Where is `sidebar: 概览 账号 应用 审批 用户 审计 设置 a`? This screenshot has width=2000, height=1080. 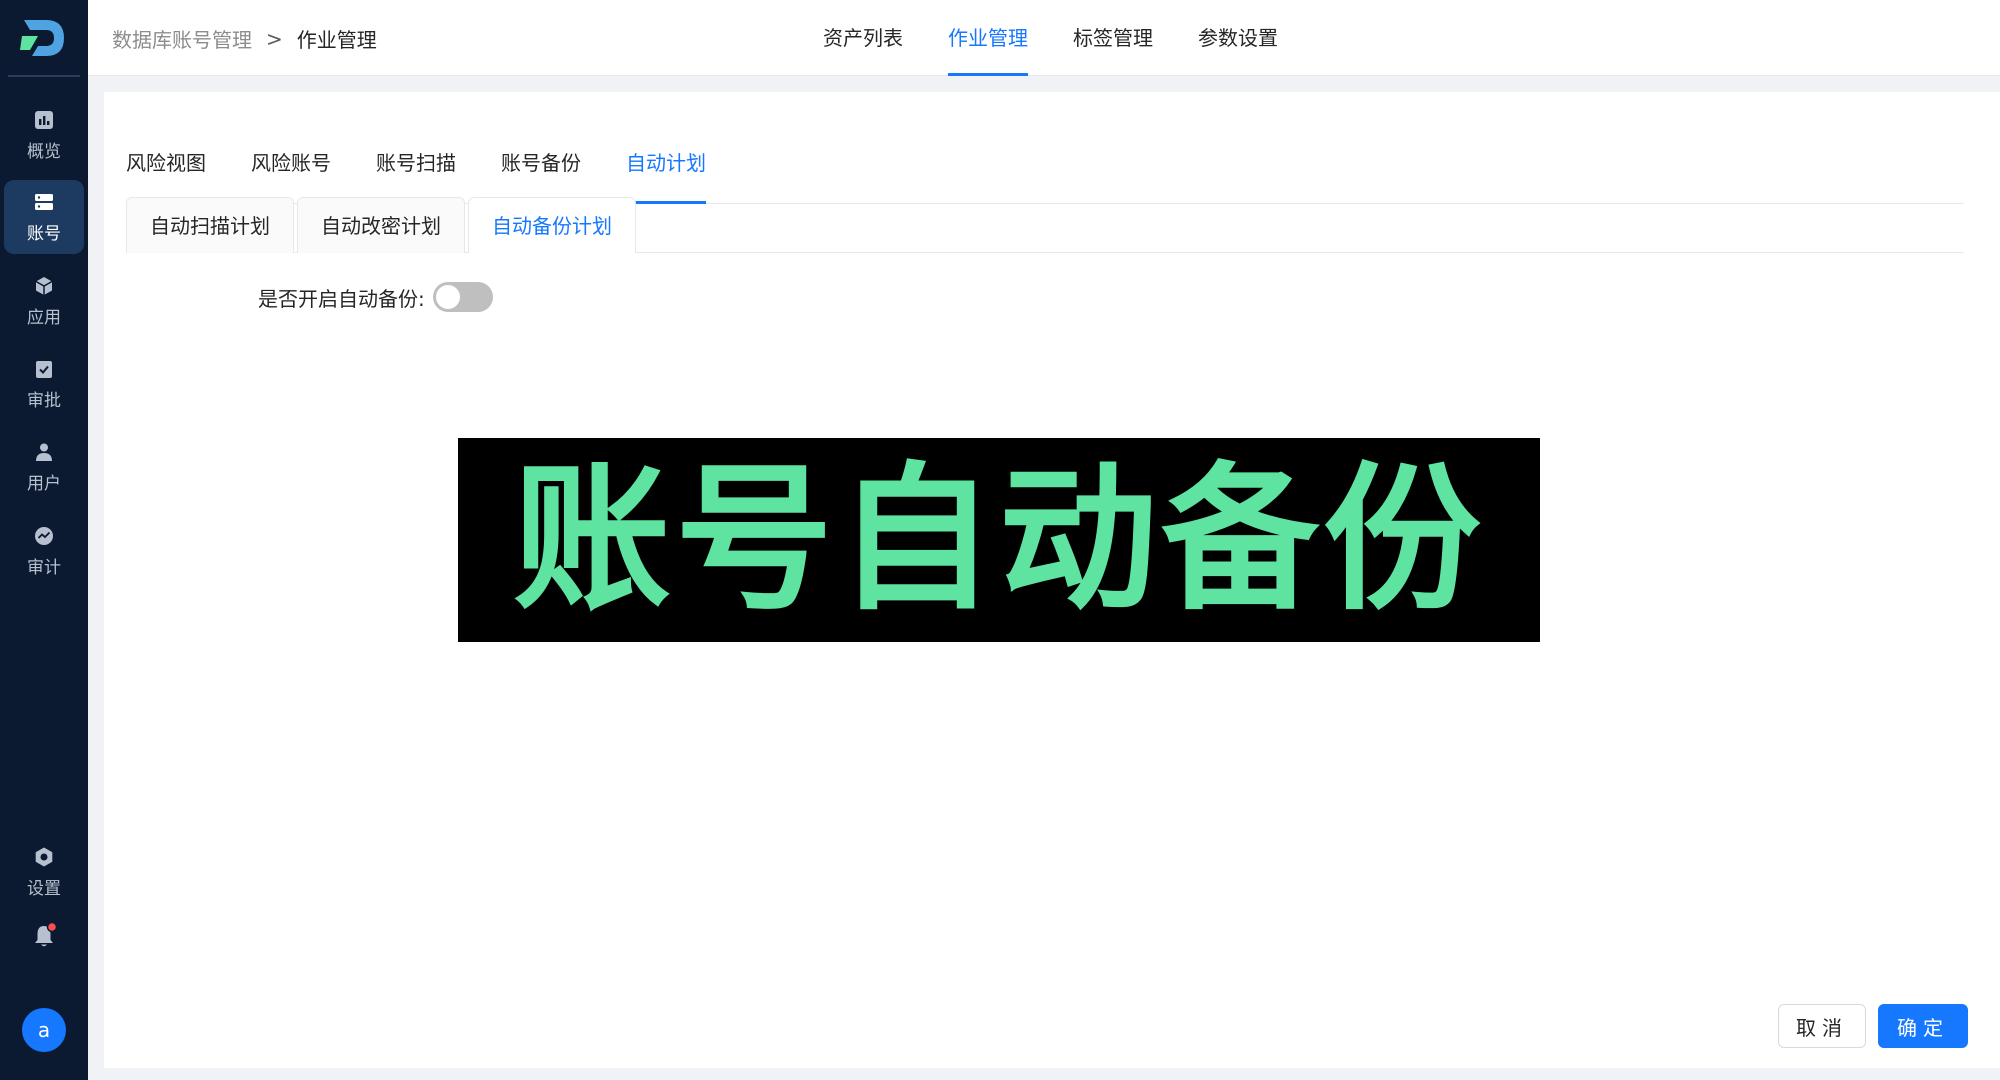
sidebar: 概览 账号 应用 审批 用户 审计 设置 a is located at coordinates (44, 540).